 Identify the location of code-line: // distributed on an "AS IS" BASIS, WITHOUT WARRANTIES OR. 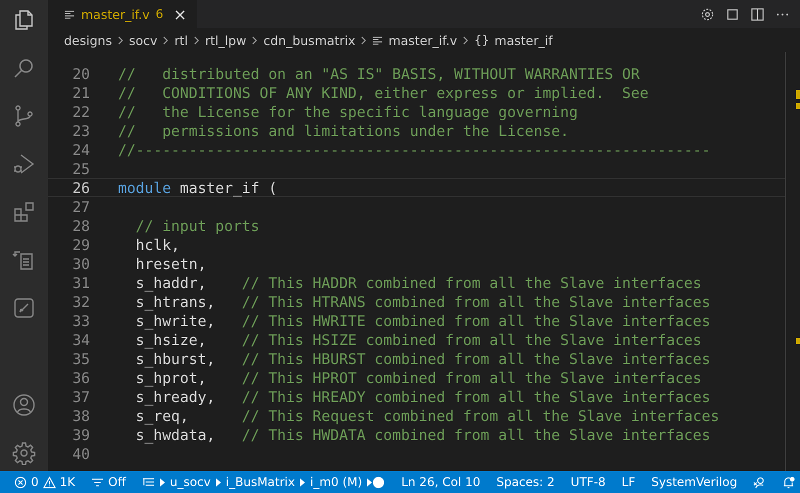
(379, 73).